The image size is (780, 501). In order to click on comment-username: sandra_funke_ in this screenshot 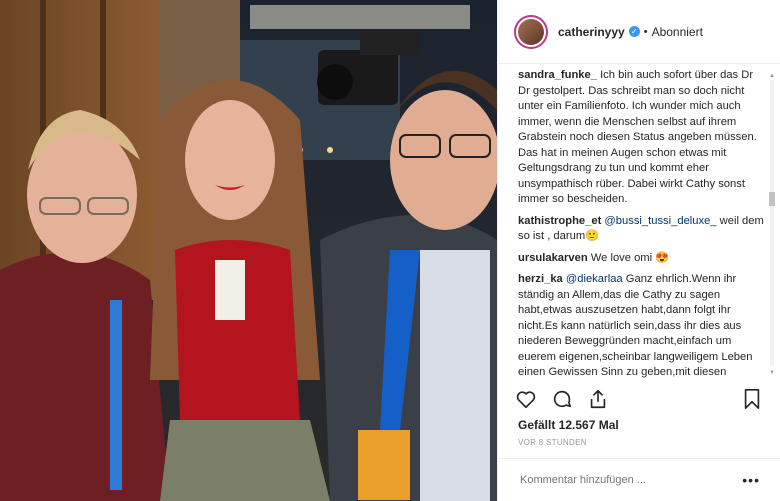, I will do `click(557, 75)`.